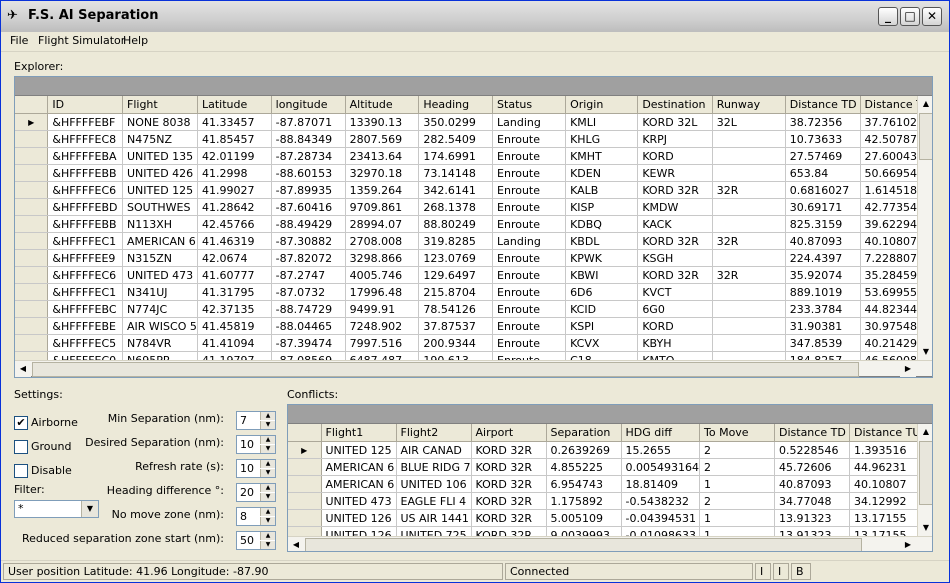  I want to click on table-cell: &HFFFFEBF, so click(85, 122).